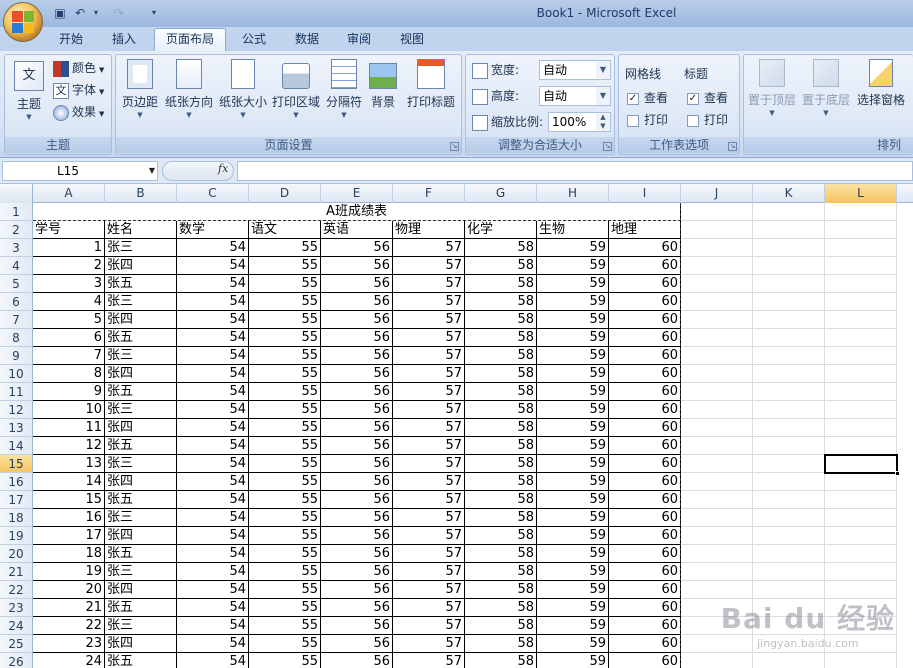  What do you see at coordinates (16, 644) in the screenshot?
I see `row-header: 25` at bounding box center [16, 644].